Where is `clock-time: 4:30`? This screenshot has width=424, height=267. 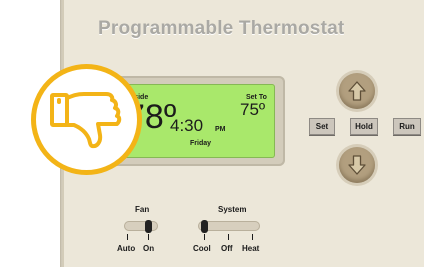 clock-time: 4:30 is located at coordinates (187, 125).